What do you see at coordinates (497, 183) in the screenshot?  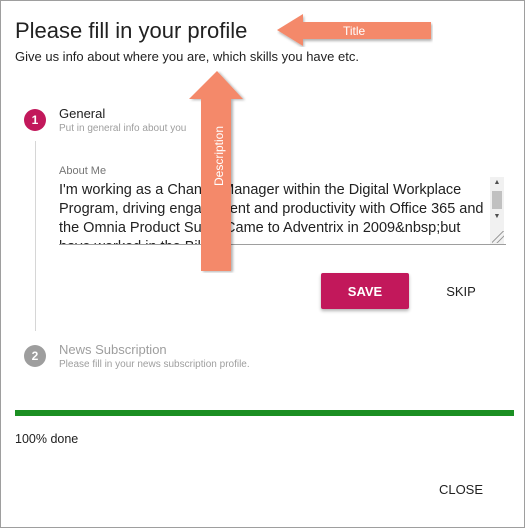 I see `scroll-up-arrow-icon: ▲` at bounding box center [497, 183].